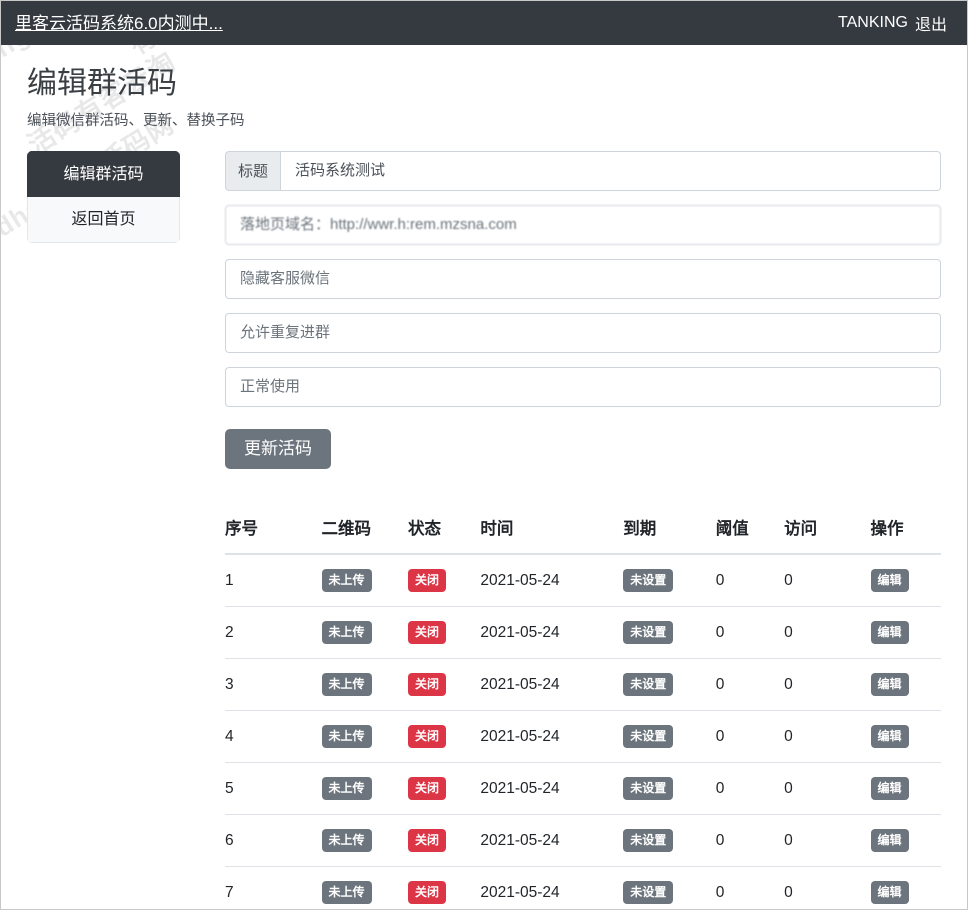 The width and height of the screenshot is (968, 910). I want to click on title-input-group: 标题, so click(583, 170).